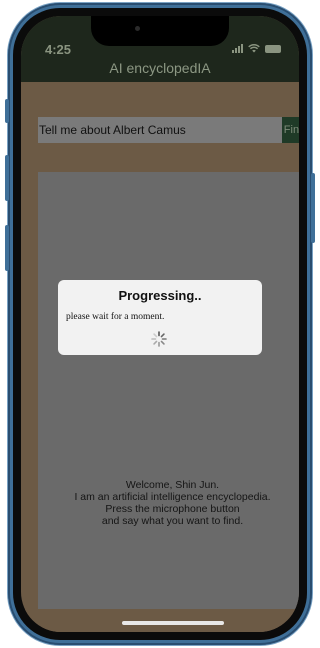  I want to click on find-button: Find, so click(290, 130).